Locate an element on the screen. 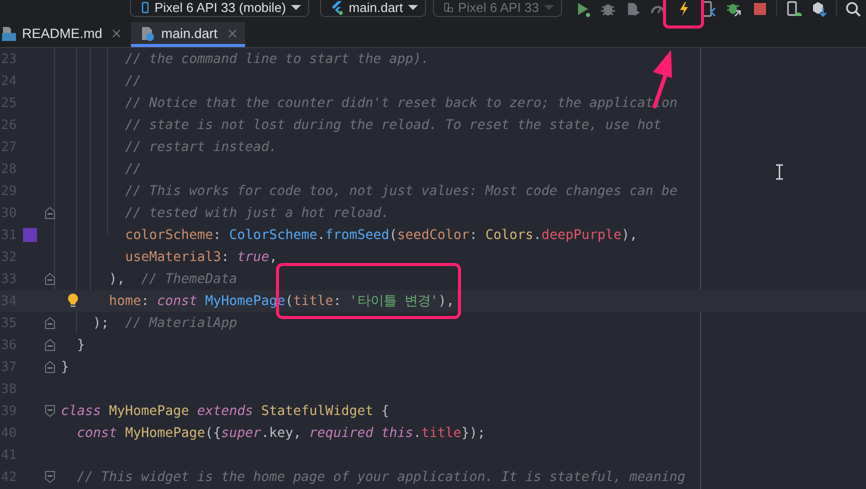  code-line: // This widget is the home page of your application. It is stateful, meaning is located at coordinates (381, 477).